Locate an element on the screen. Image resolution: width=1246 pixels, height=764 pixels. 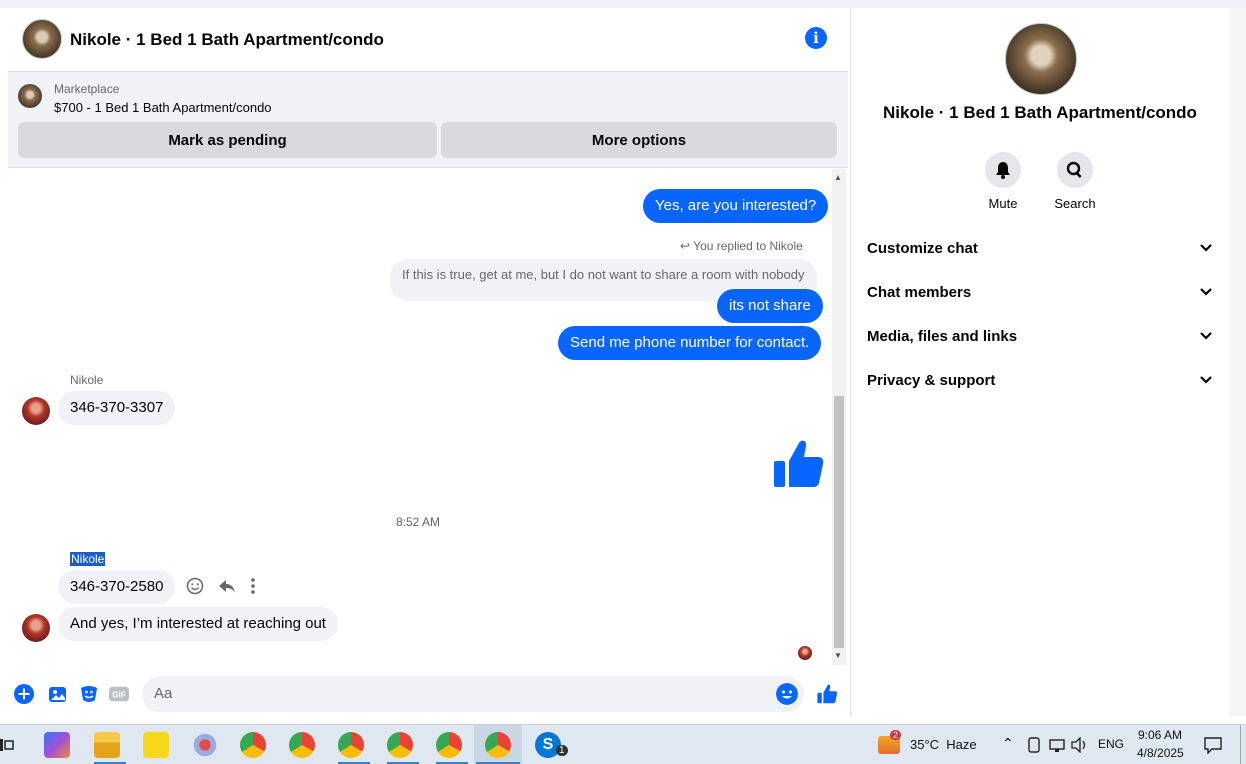
listing-title: $700 - 1 Bed 1 Bath Apartment/condo is located at coordinates (163, 107).